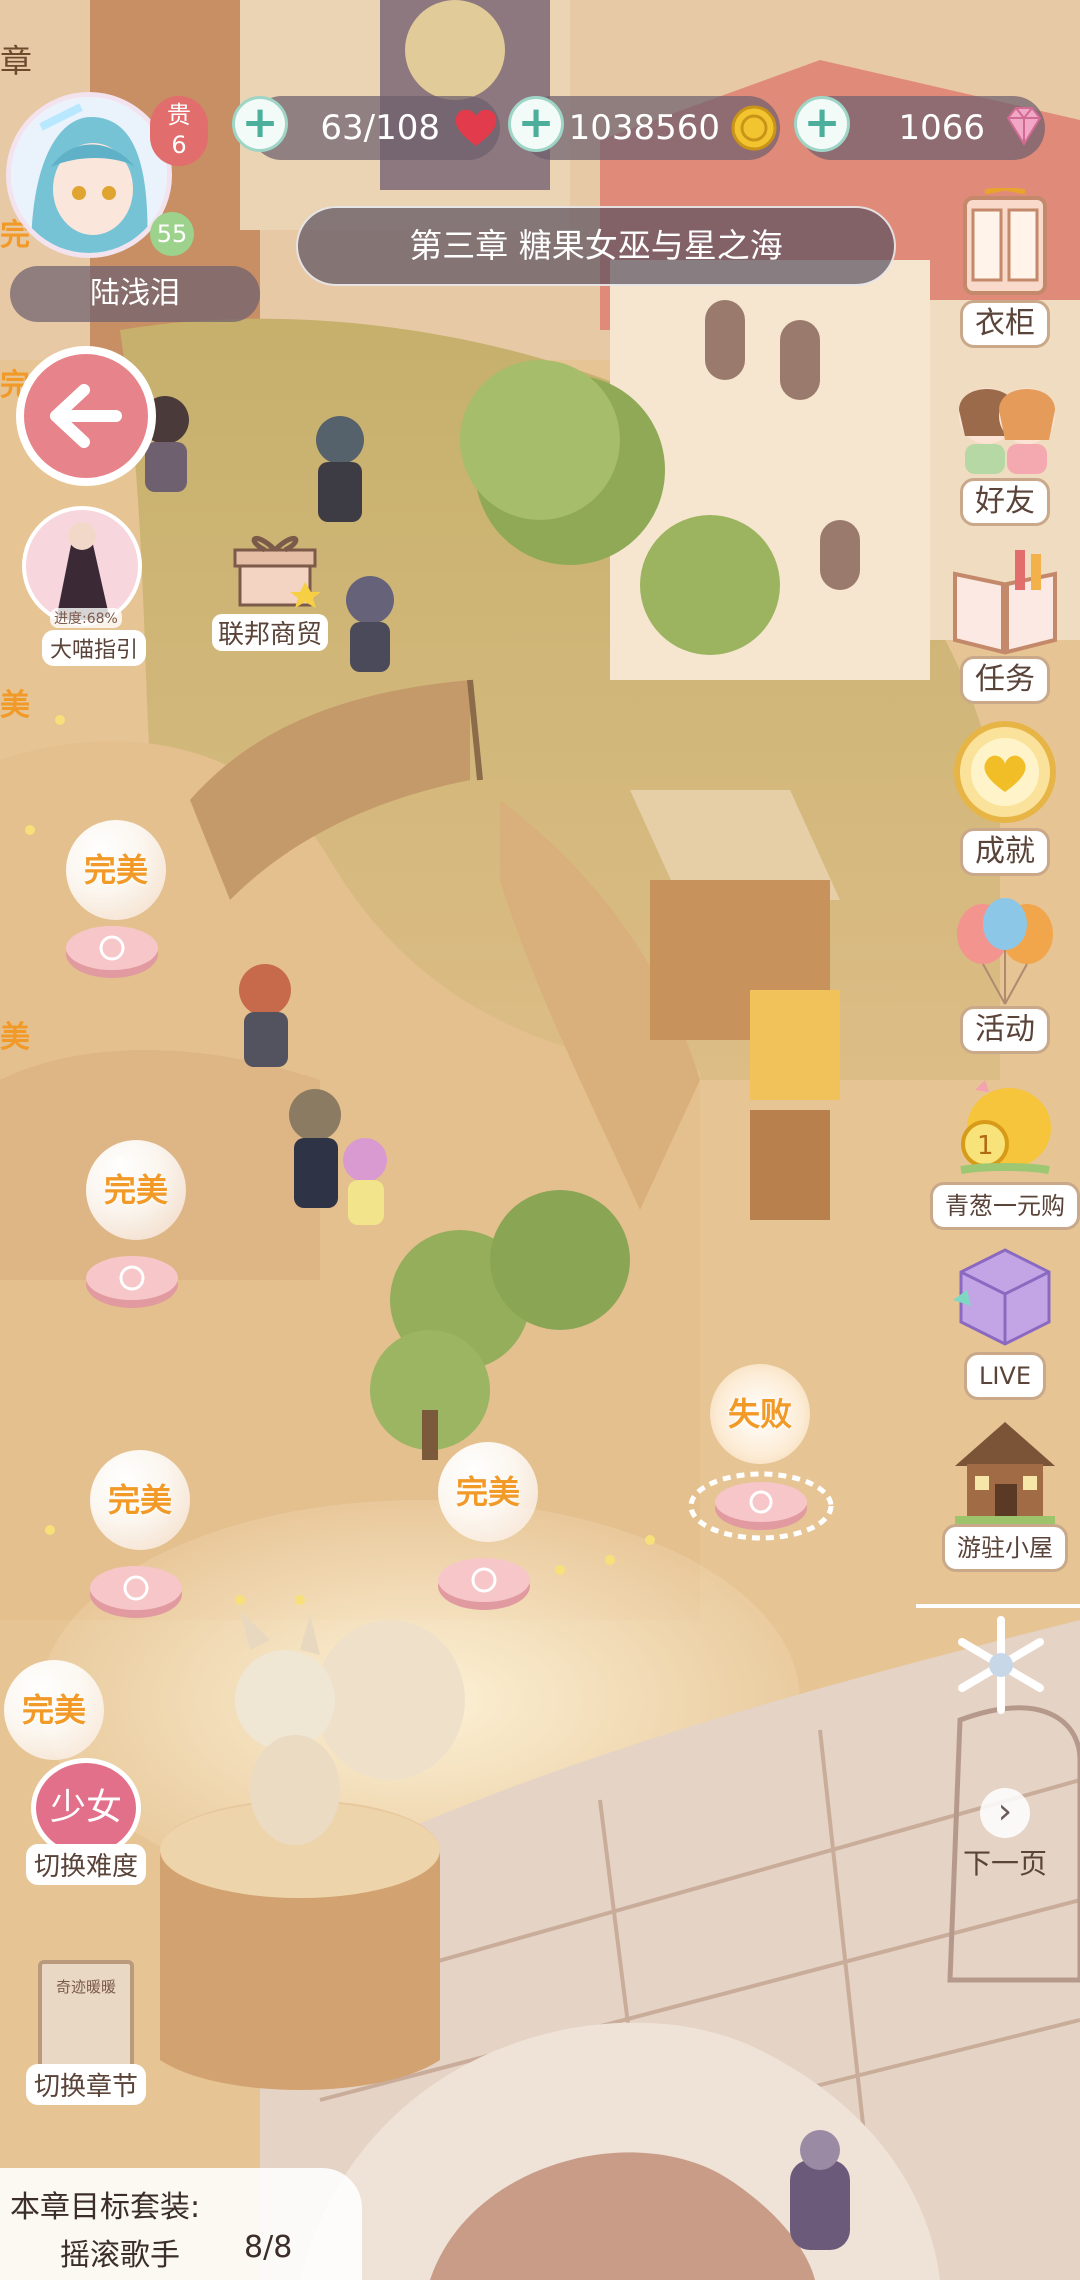 The height and width of the screenshot is (2280, 1080). Describe the element at coordinates (1005, 1206) in the screenshot. I see `menu-one-yuan-shop-label: 青葱一元购` at that location.